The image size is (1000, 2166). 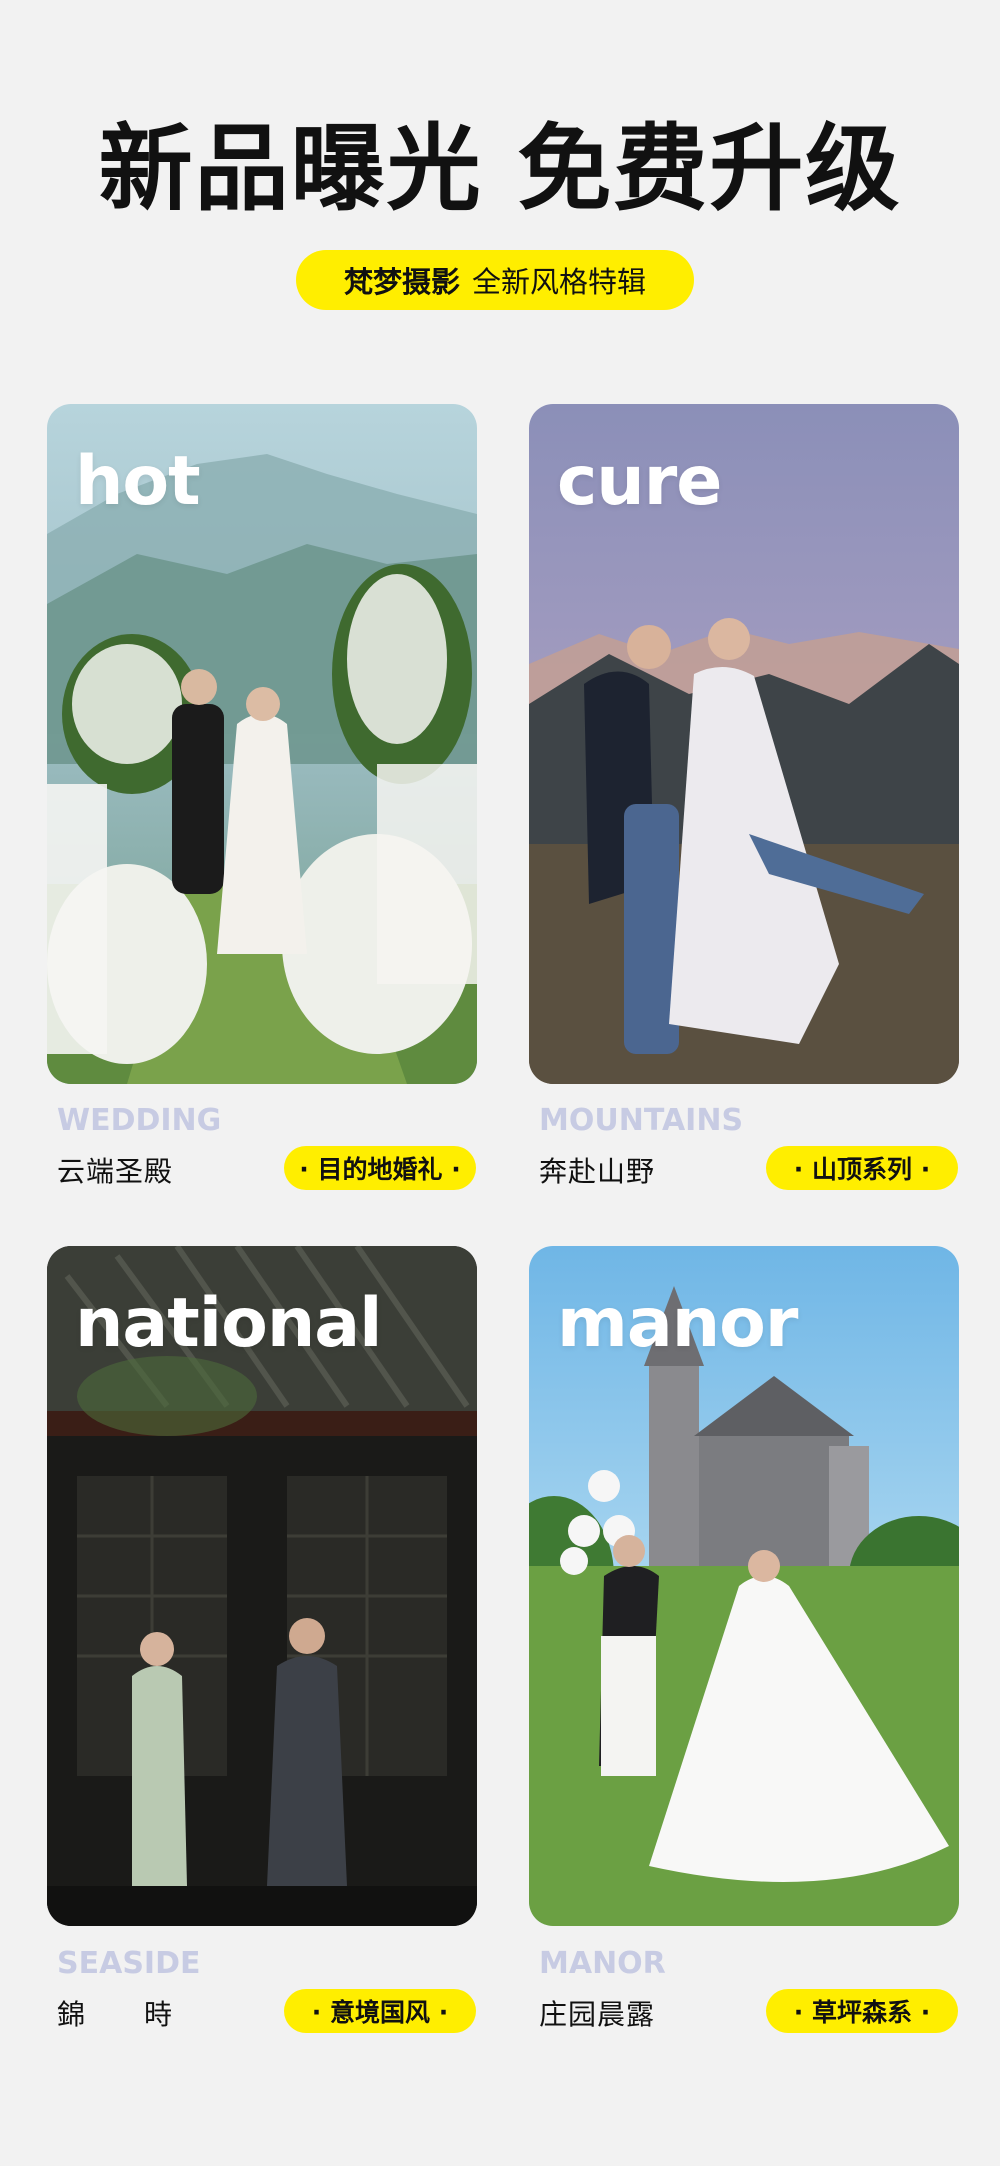 What do you see at coordinates (602, 1963) in the screenshot?
I see `card-en-label: MANOR` at bounding box center [602, 1963].